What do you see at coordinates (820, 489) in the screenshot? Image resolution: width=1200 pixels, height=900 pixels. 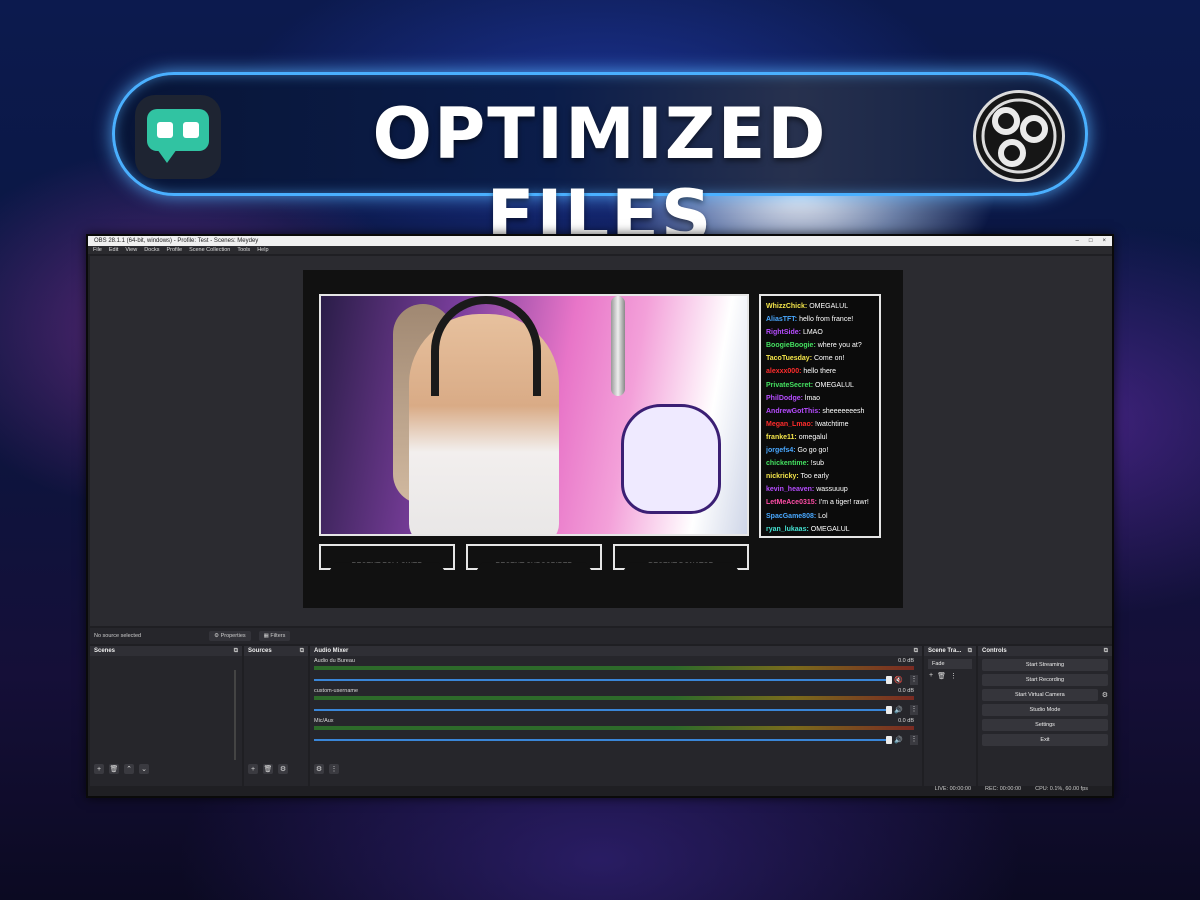 I see `chat-message: kevin_heaven: wassuuup` at bounding box center [820, 489].